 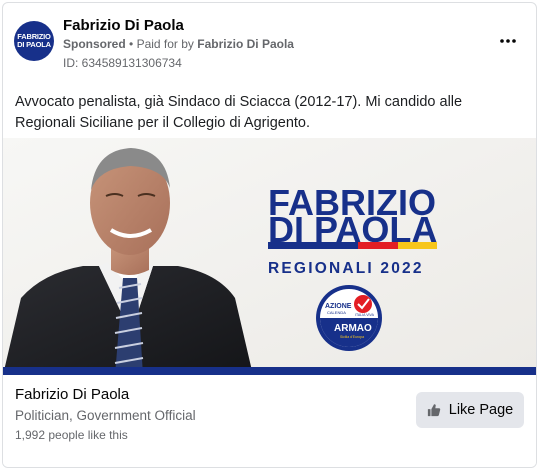 I want to click on stripe-blue, so click(x=313, y=245).